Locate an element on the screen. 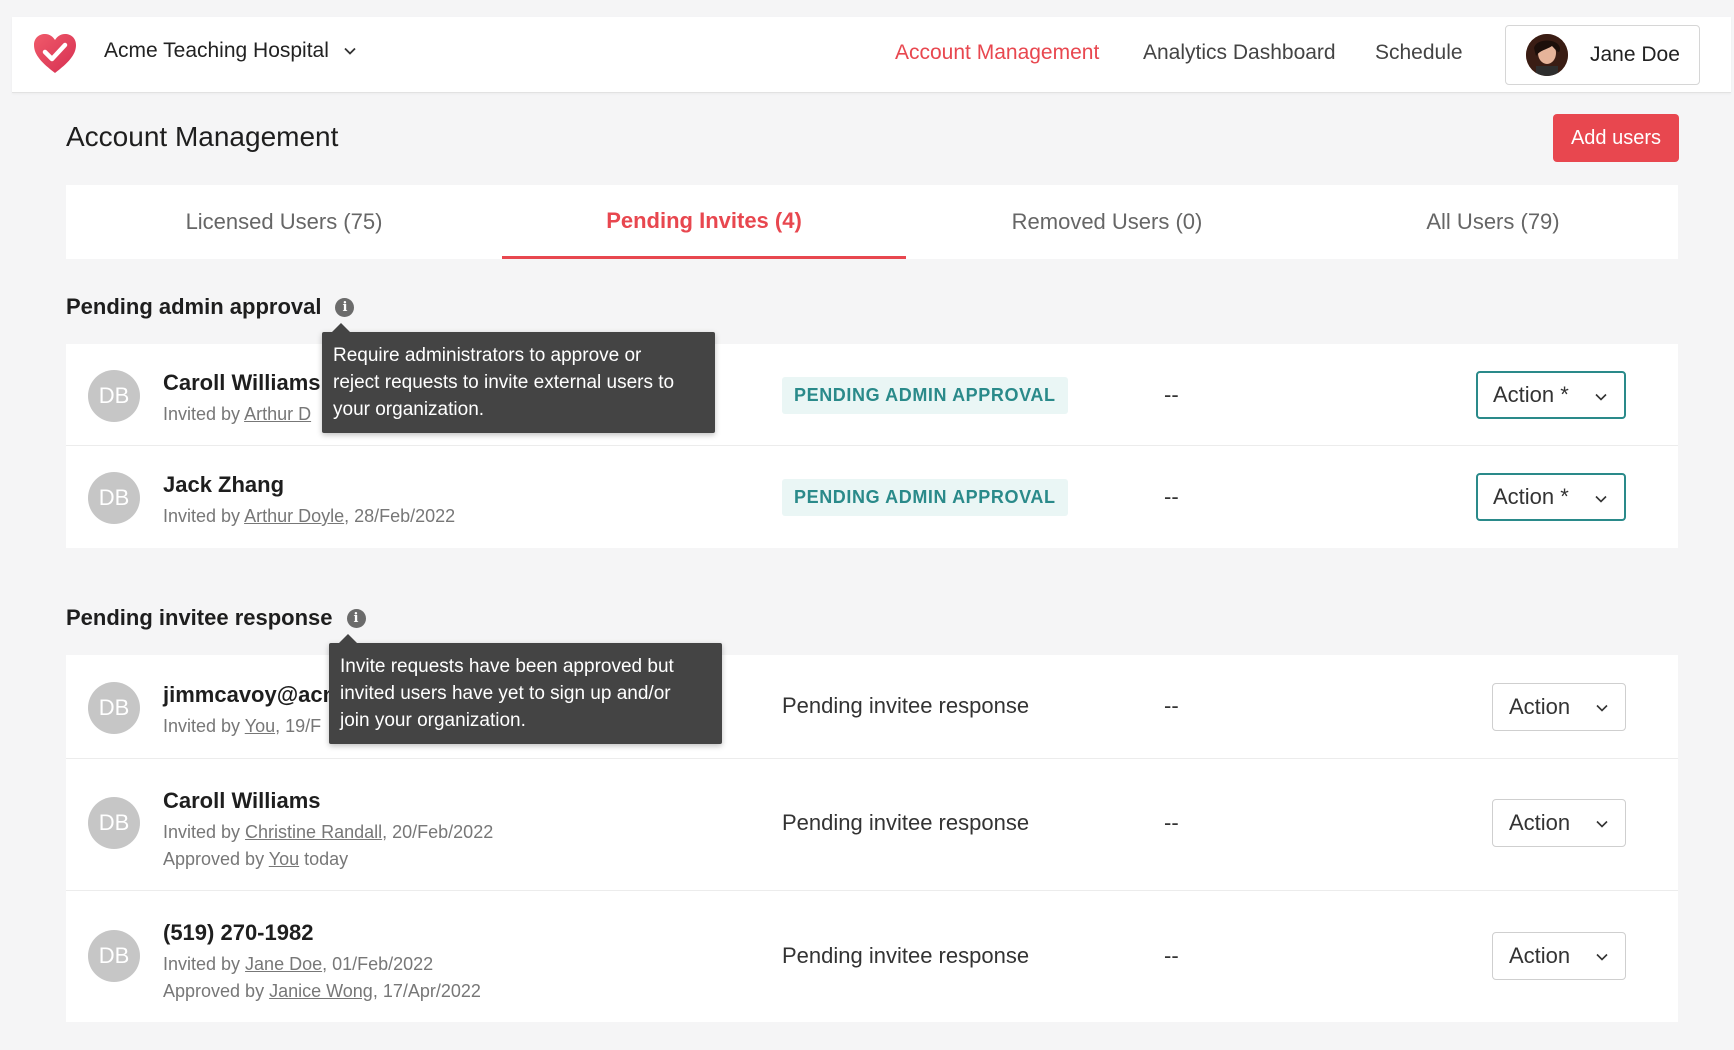 This screenshot has height=1050, width=1734. invited-by-text: Invited by Arthur Doyle, 28/Feb/2022 is located at coordinates (309, 516).